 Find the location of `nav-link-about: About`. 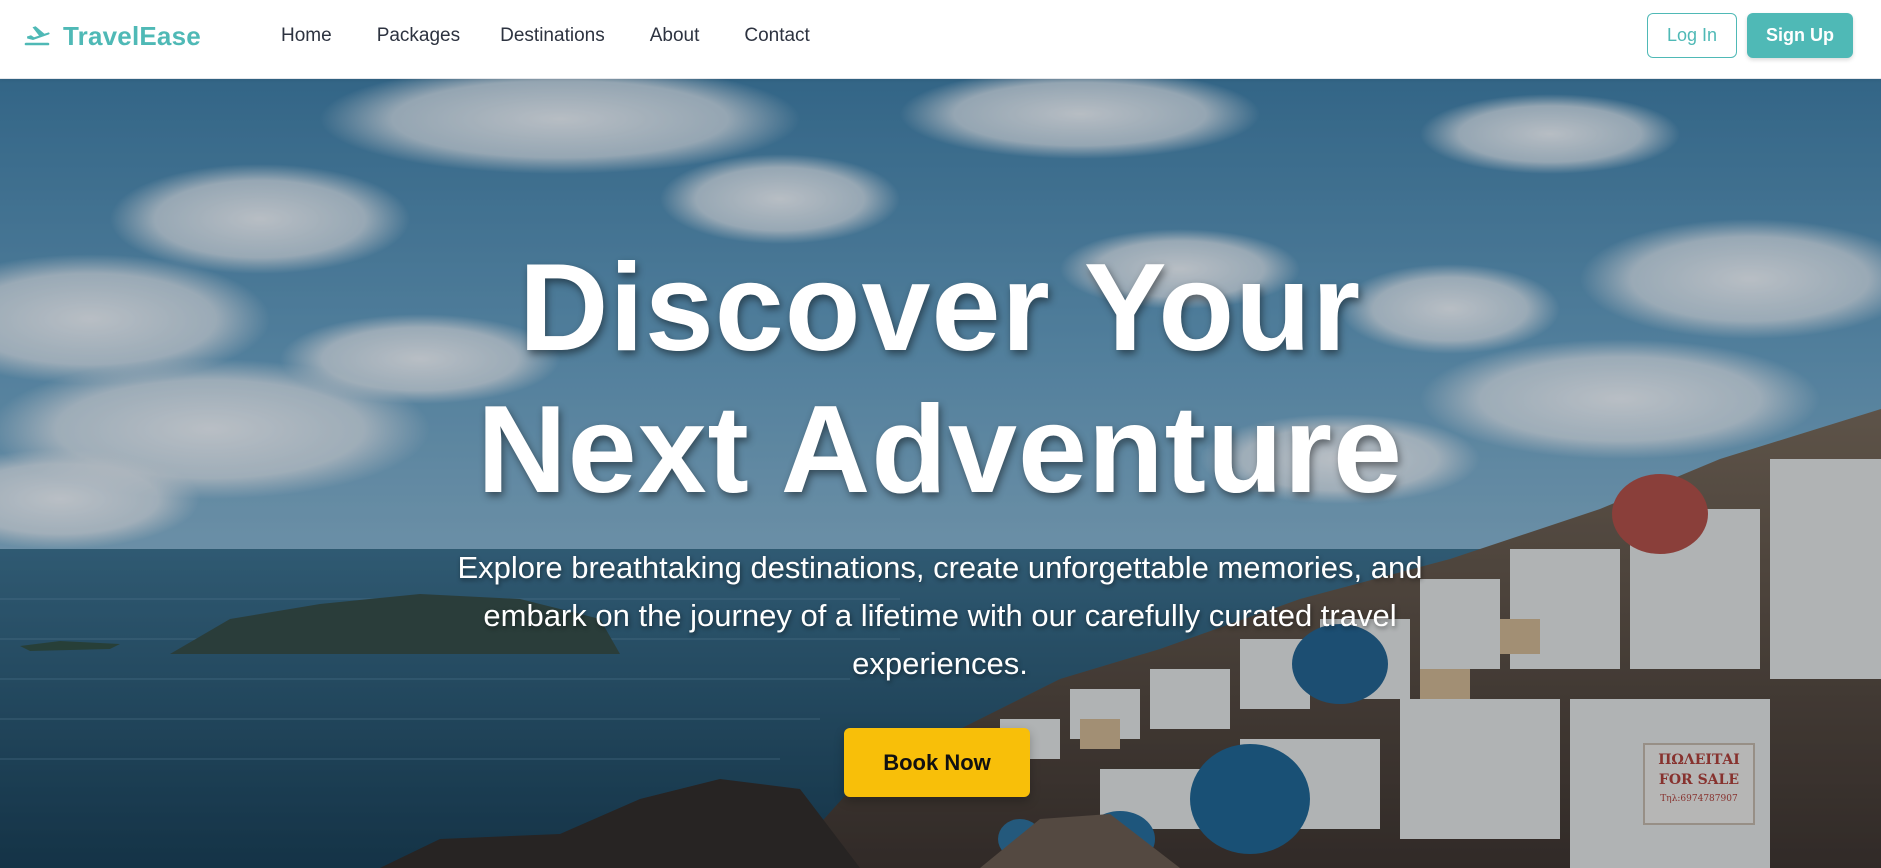

nav-link-about: About is located at coordinates (675, 36).